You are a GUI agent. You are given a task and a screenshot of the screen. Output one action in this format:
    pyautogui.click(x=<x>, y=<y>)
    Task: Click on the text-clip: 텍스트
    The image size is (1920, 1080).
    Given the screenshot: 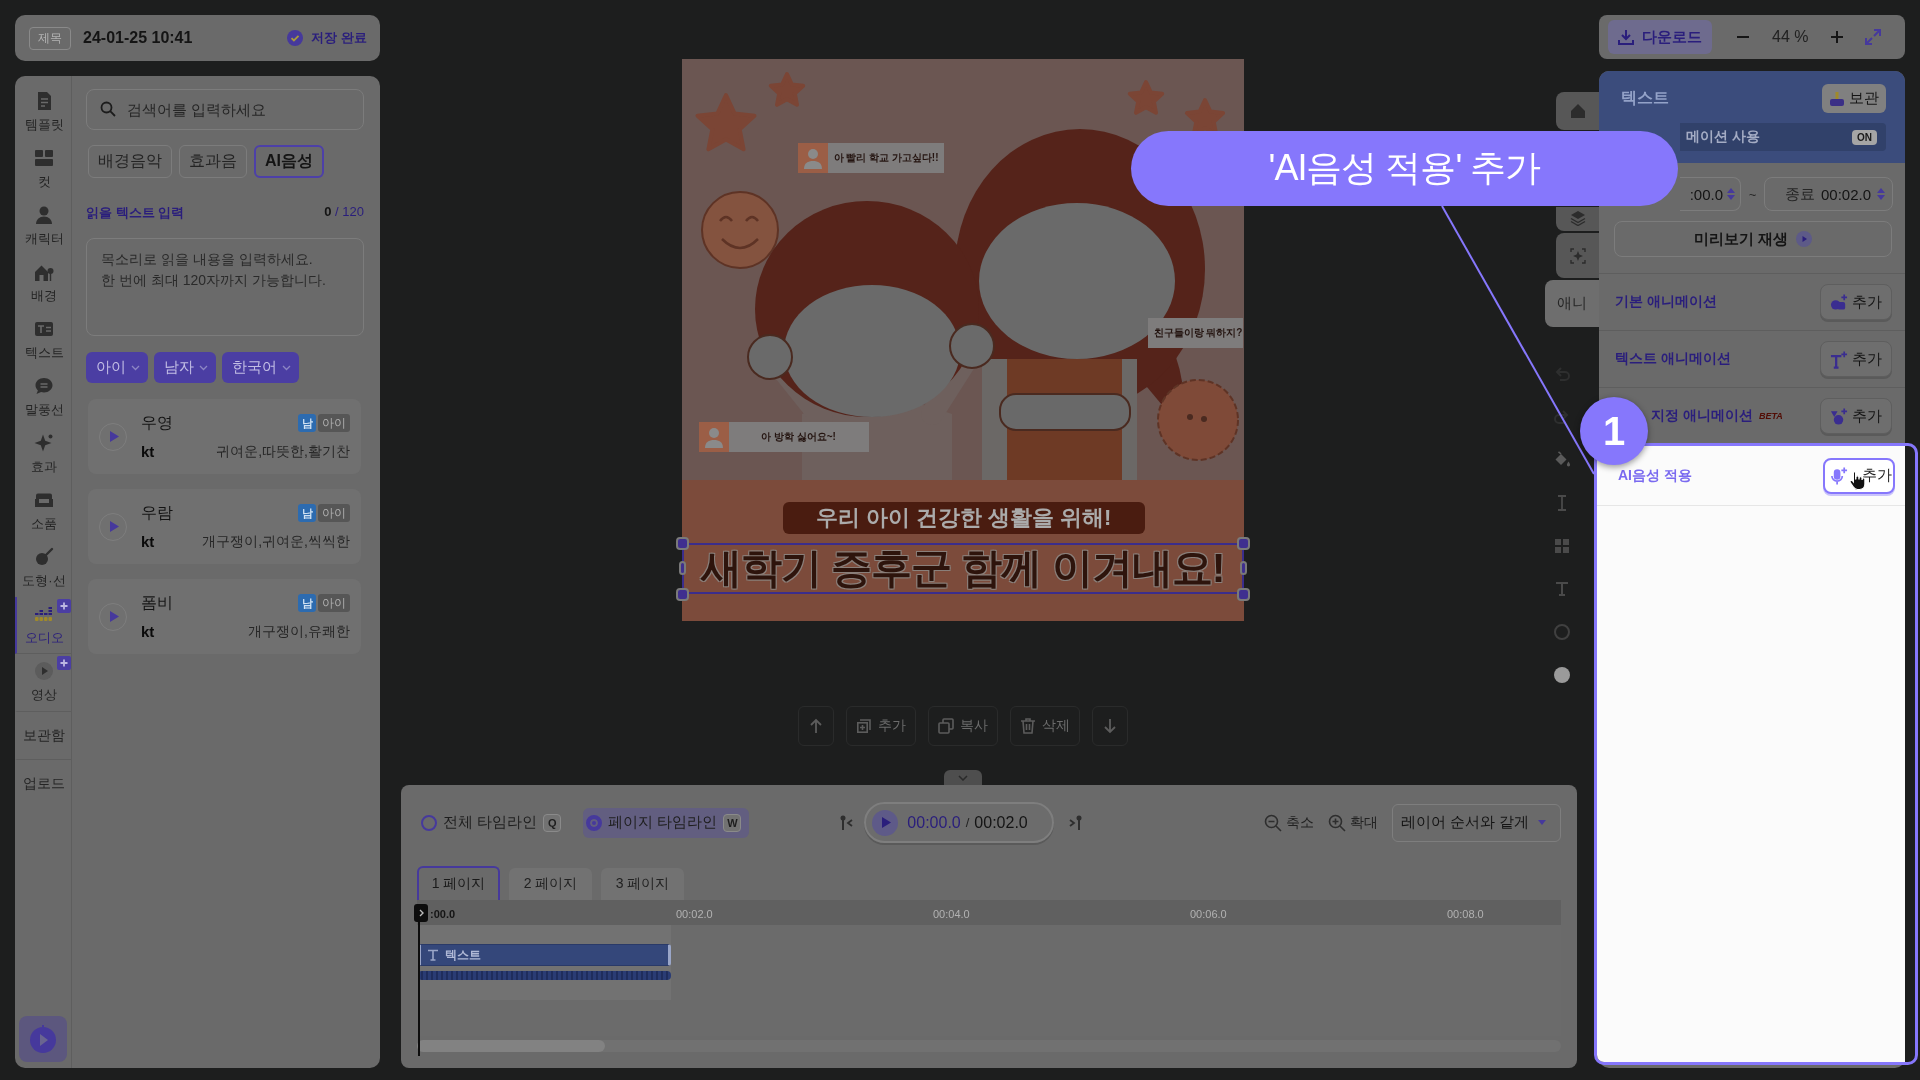 What is the action you would take?
    pyautogui.click(x=544, y=955)
    